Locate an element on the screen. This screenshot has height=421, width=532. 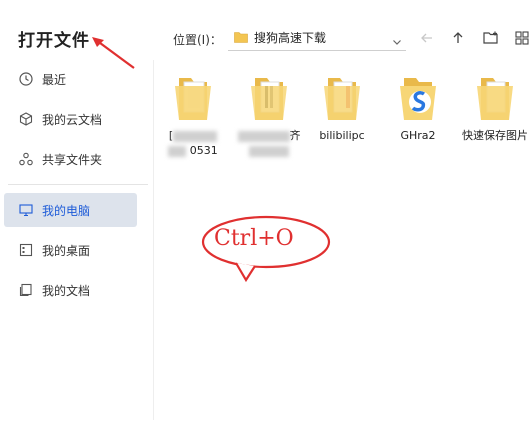
arrow-left-icon is located at coordinates (426, 38).